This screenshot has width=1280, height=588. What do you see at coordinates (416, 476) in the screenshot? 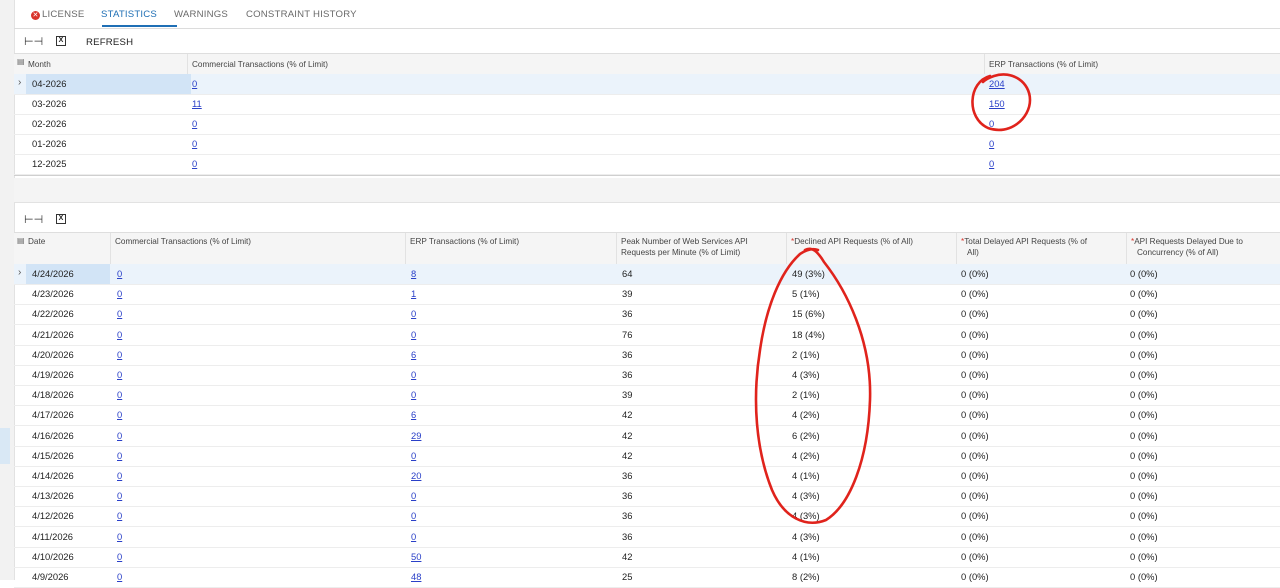
I see `cell-erp-link: 20` at bounding box center [416, 476].